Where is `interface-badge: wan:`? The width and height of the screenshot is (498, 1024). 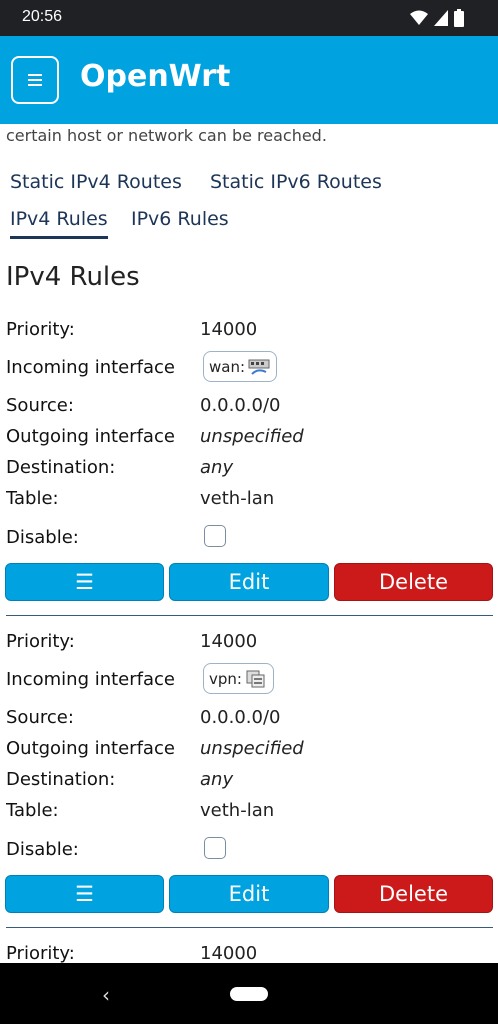 interface-badge: wan: is located at coordinates (240, 366).